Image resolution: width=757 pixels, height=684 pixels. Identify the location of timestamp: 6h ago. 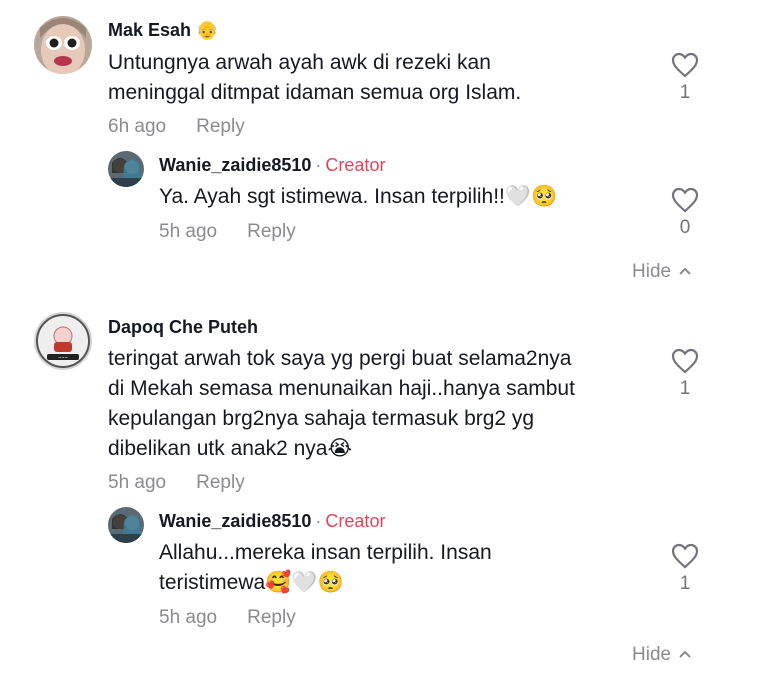
(137, 126).